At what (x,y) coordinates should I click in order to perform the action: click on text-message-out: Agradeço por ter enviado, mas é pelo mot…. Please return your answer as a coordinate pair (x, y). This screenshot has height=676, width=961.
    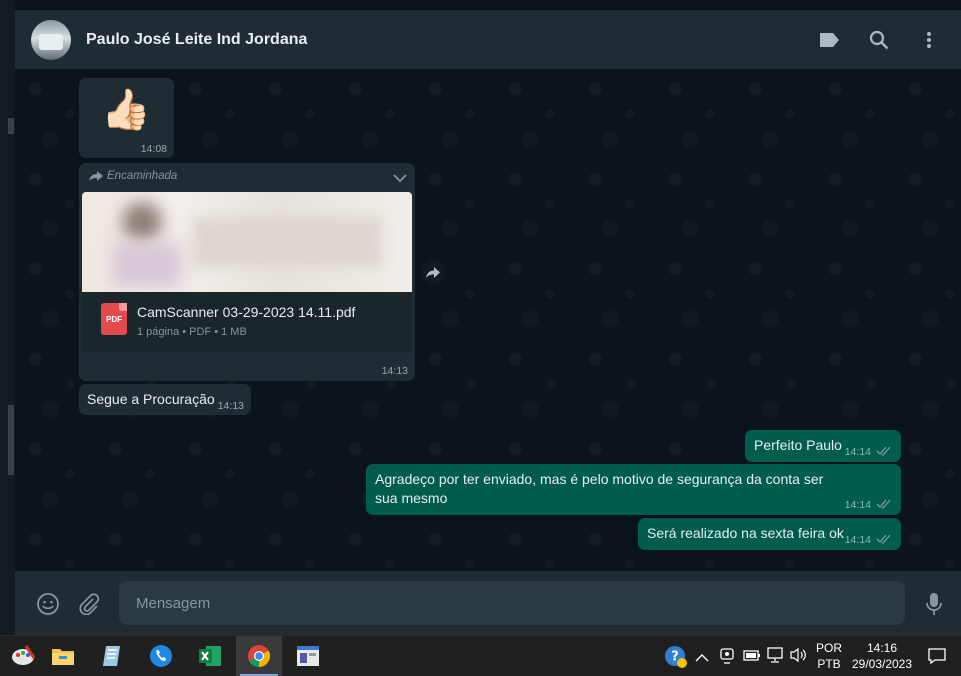
    Looking at the image, I should click on (633, 489).